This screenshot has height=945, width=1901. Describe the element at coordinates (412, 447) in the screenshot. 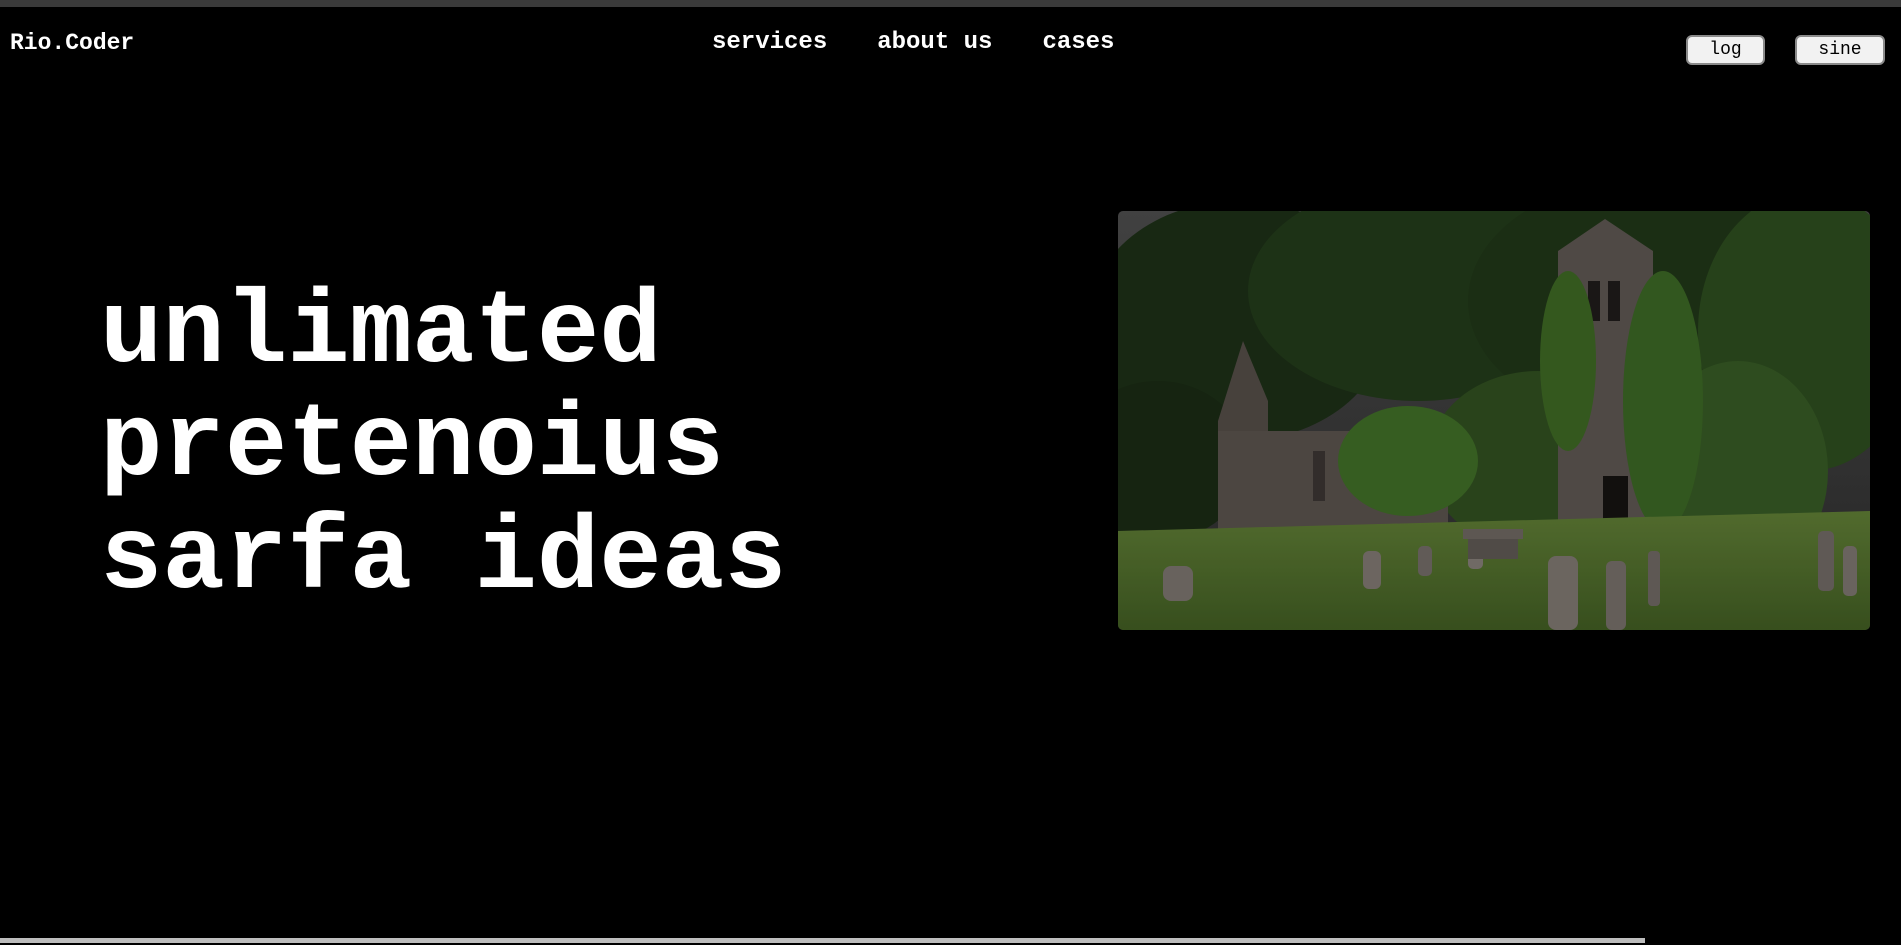

I see `hero-title-line-2: pretenoius` at that location.